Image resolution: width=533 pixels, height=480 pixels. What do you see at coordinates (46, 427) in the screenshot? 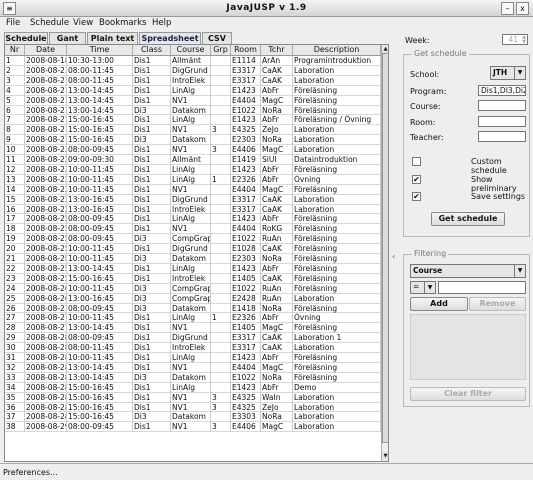
I see `cell-date: 2008-08-29` at bounding box center [46, 427].